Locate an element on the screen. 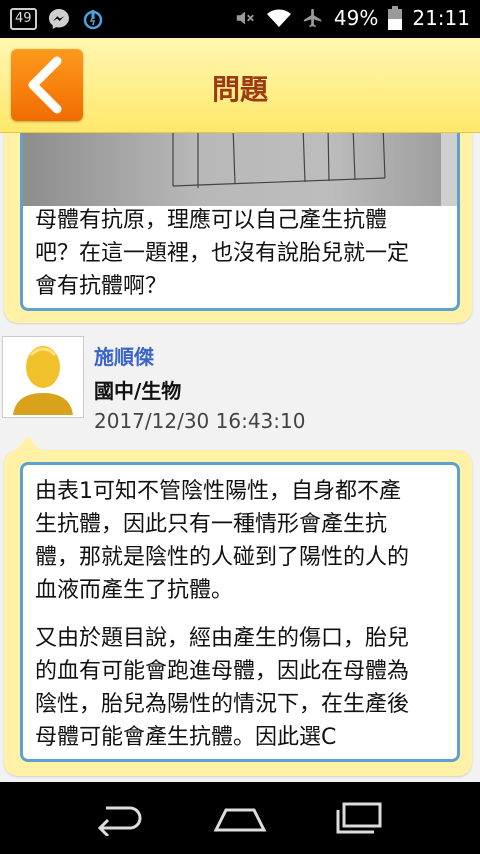 Image resolution: width=480 pixels, height=854 pixels. home-nav-icon is located at coordinates (240, 820).